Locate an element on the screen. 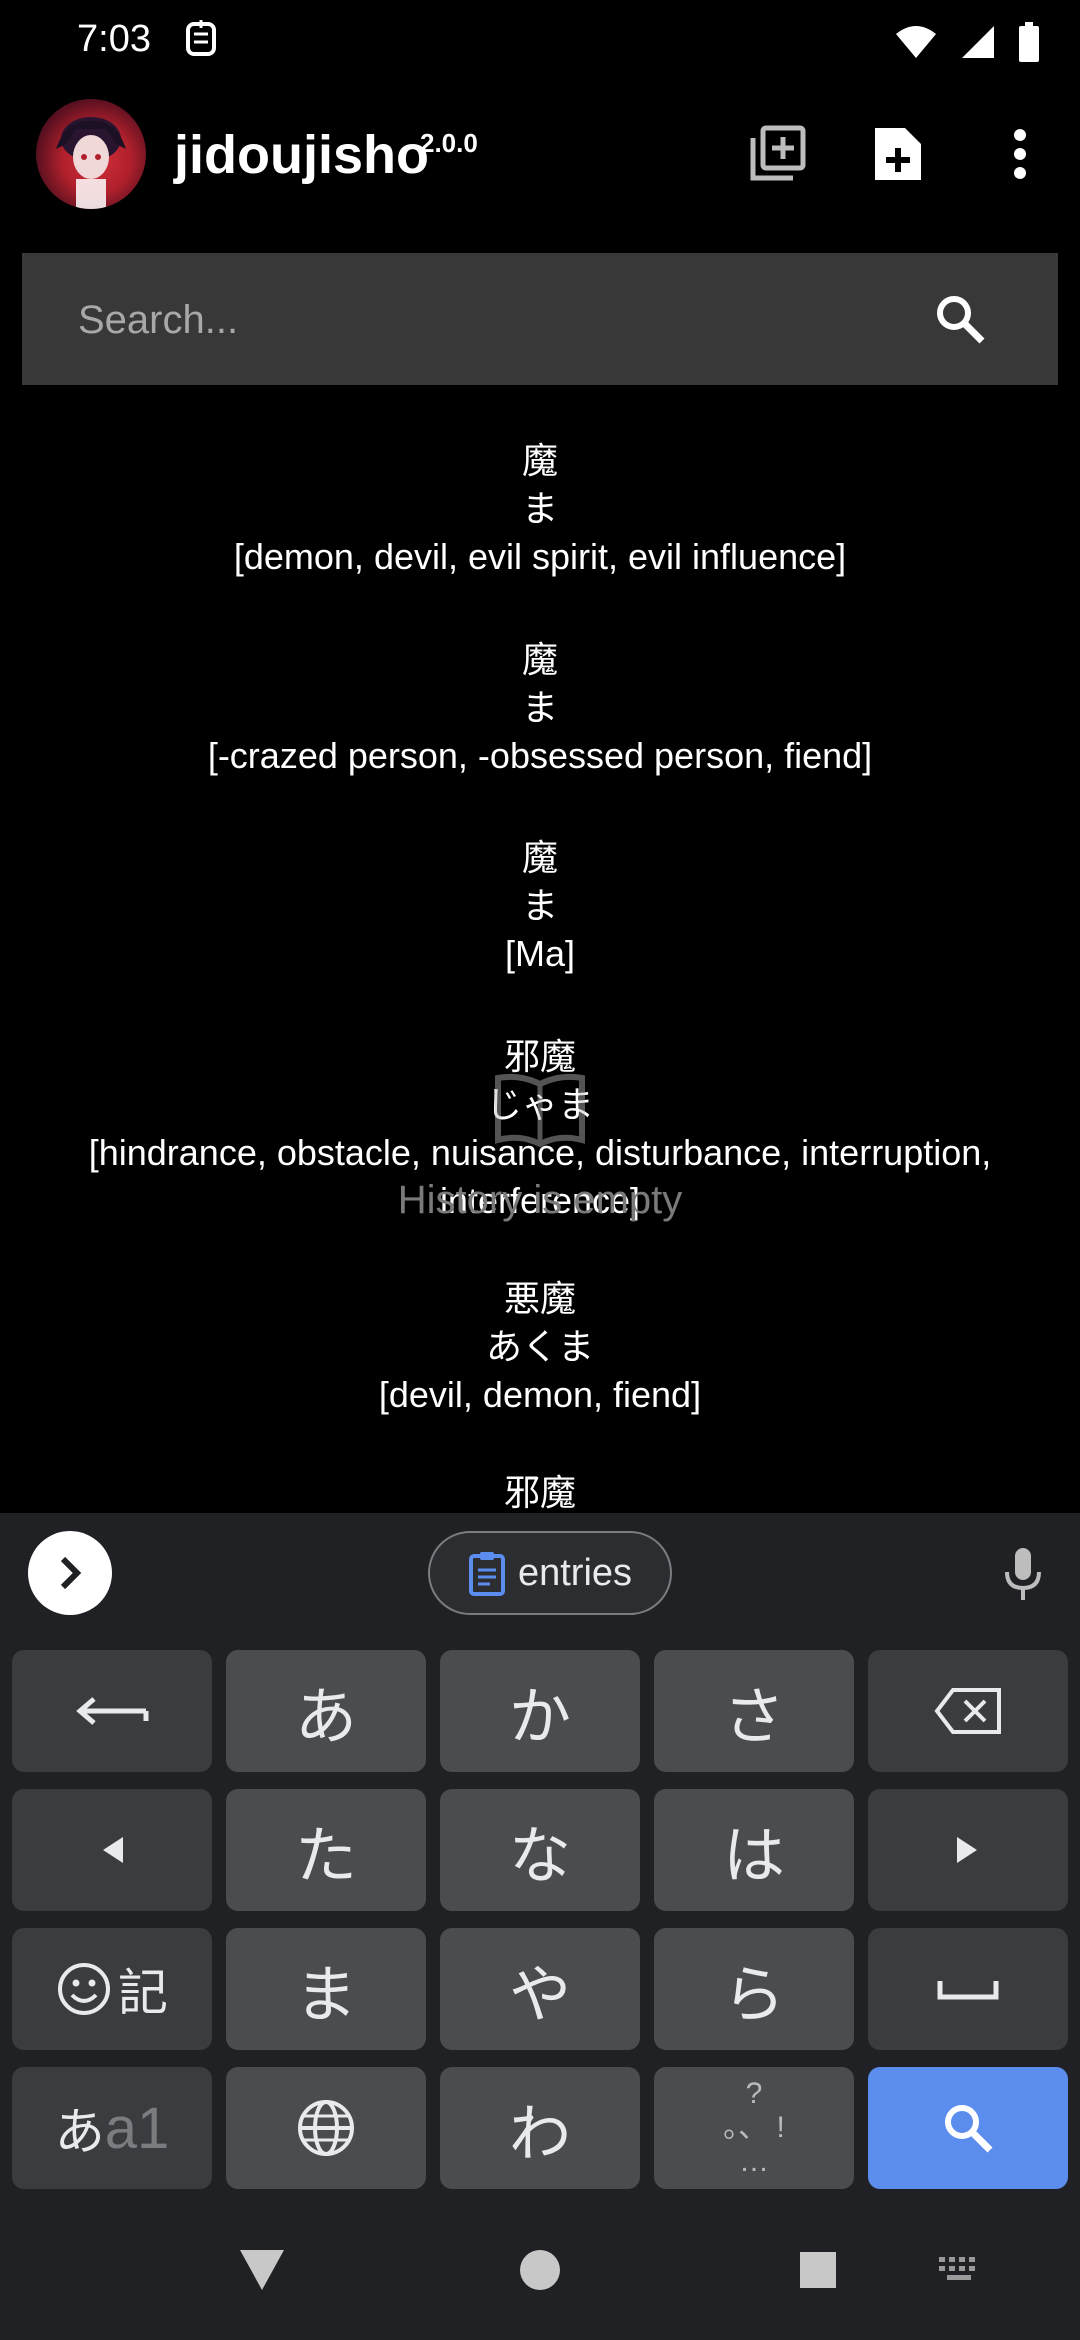 This screenshot has height=2340, width=1080. battery-icon is located at coordinates (1029, 42).